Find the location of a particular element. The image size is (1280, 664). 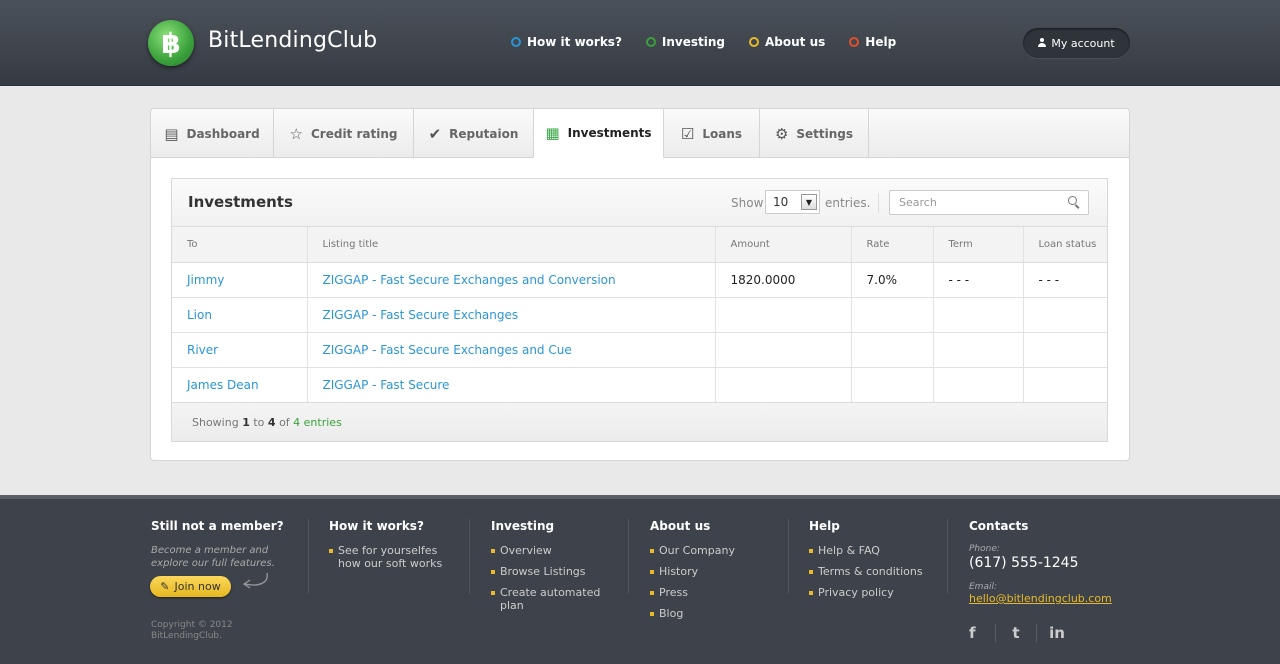

tab-settings: ⚙ Settings is located at coordinates (814, 133).